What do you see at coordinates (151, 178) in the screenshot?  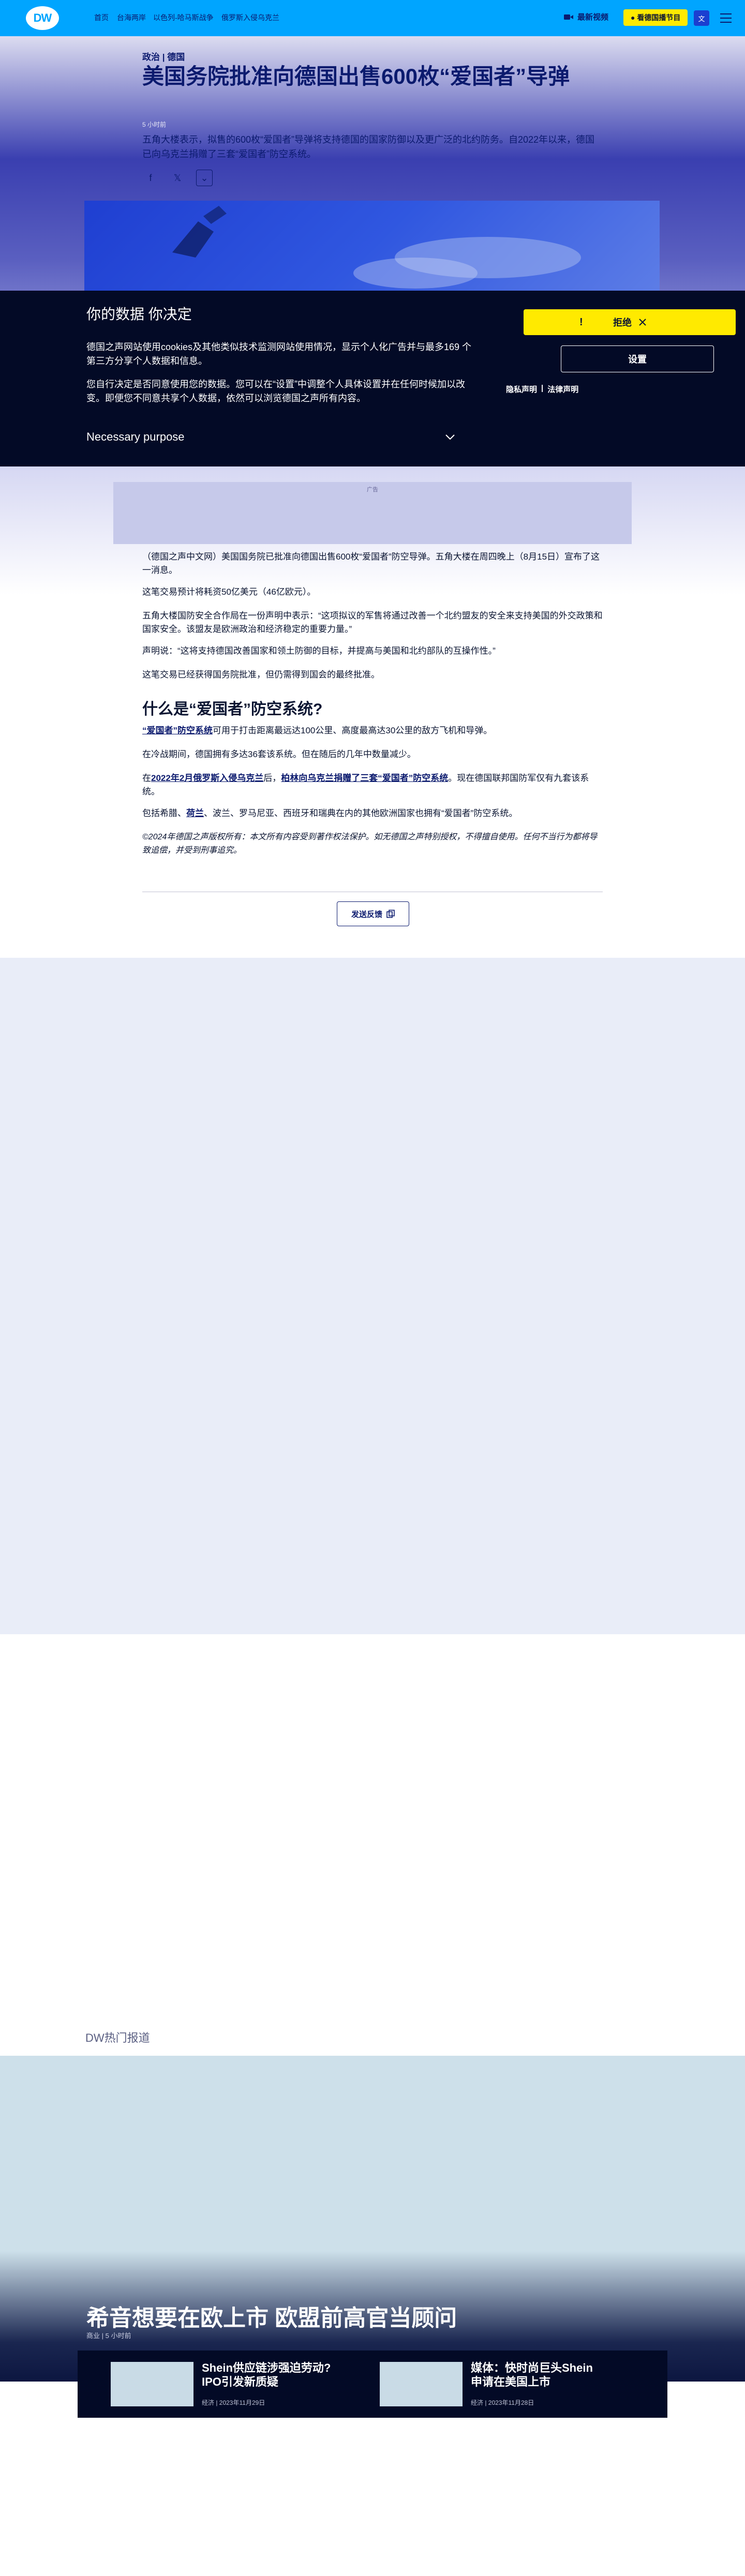 I see `facebook-icon: f` at bounding box center [151, 178].